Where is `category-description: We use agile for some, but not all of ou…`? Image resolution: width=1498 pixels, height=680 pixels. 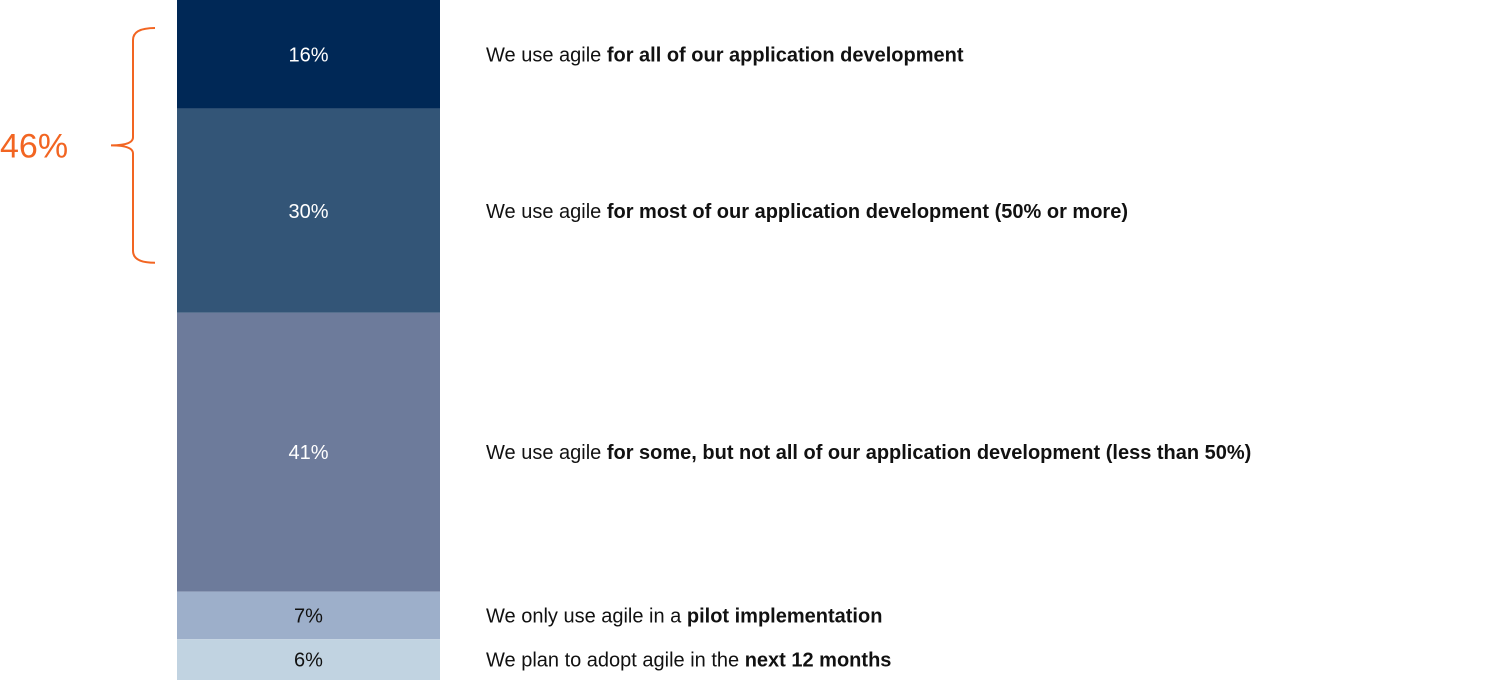
category-description: We use agile for some, but not all of ou… is located at coordinates (868, 453).